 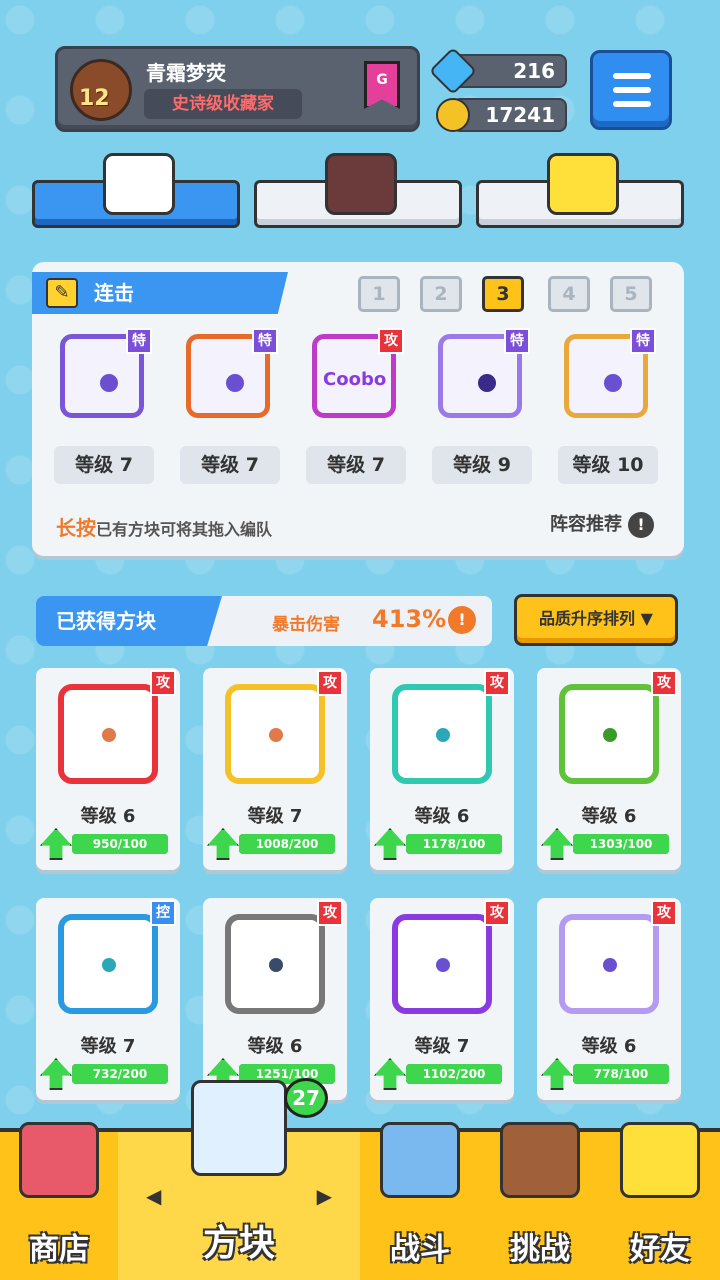 I want to click on progress-text: 732/200, so click(x=120, y=1074).